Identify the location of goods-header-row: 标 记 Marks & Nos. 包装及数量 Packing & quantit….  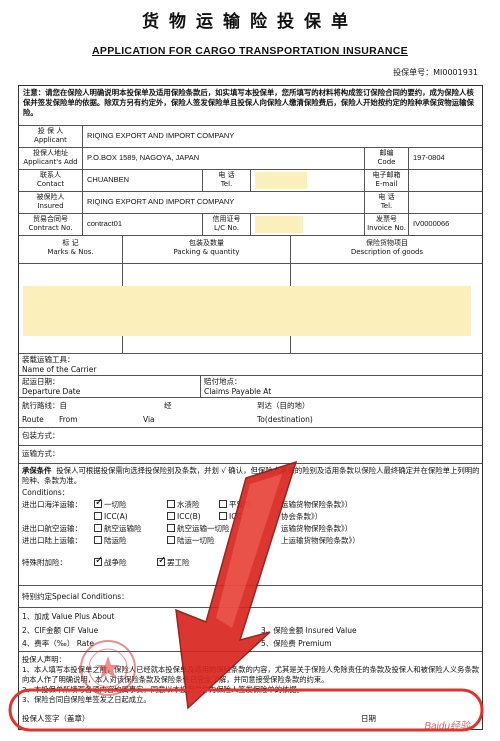
(250, 250).